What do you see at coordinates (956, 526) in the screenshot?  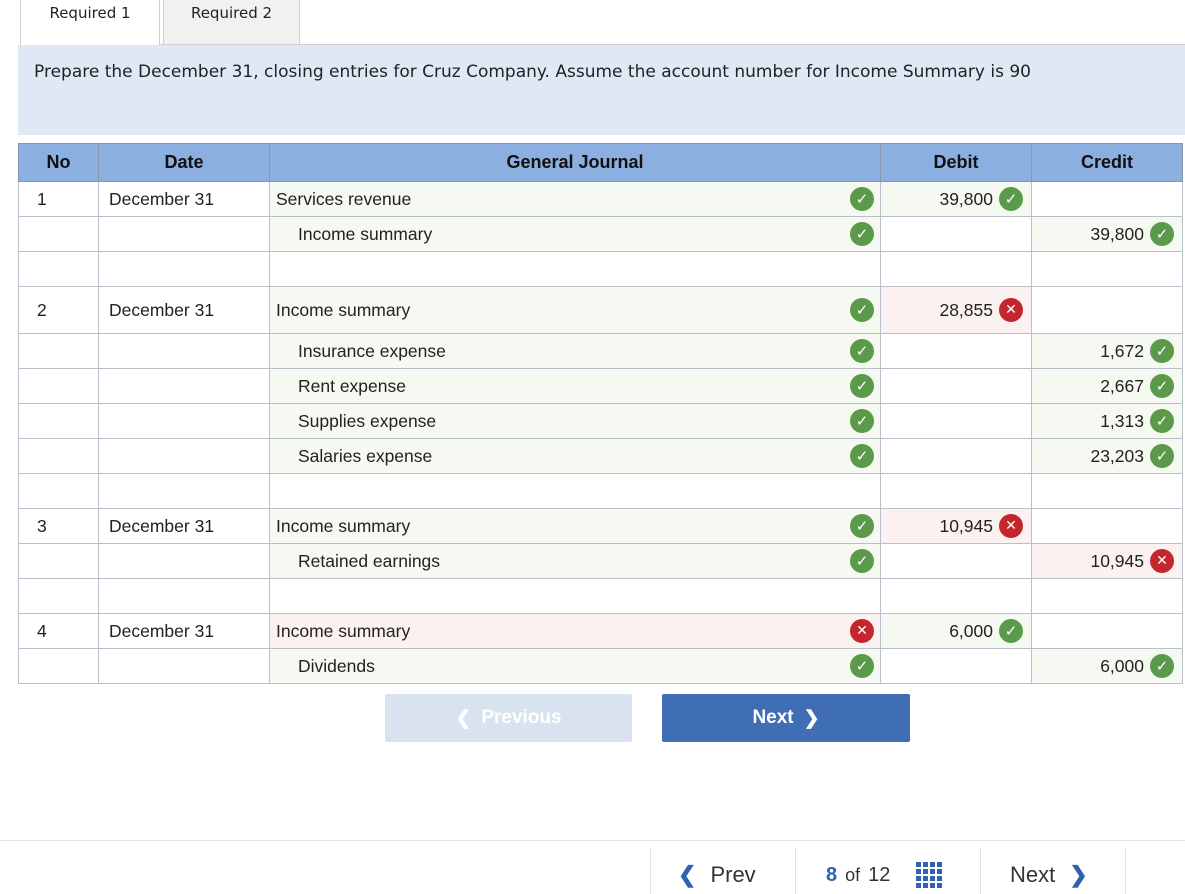 I see `debit-input: 10,945 ✕` at bounding box center [956, 526].